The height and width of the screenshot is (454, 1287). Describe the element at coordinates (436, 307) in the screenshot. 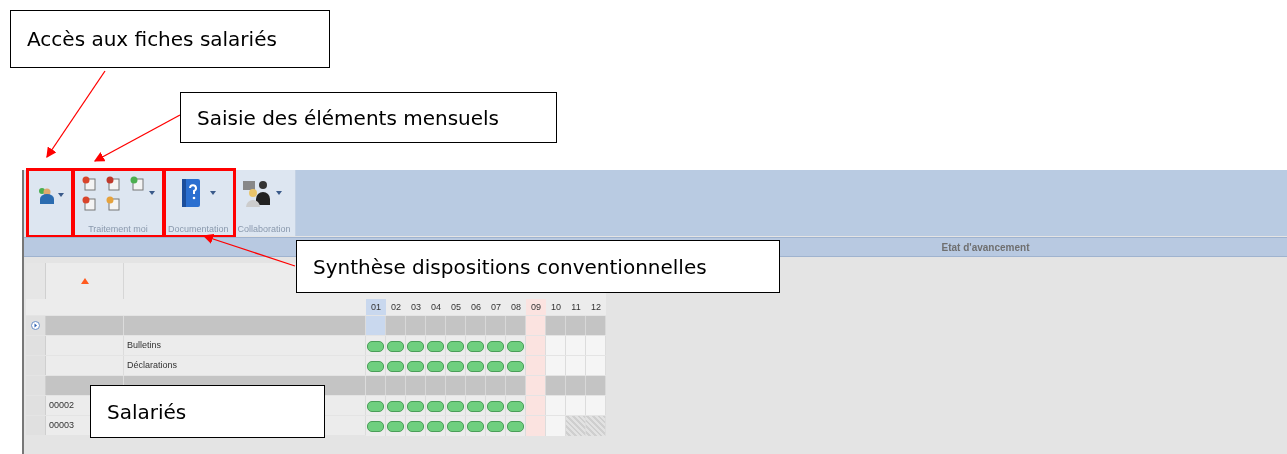

I see `month-header: 04` at that location.